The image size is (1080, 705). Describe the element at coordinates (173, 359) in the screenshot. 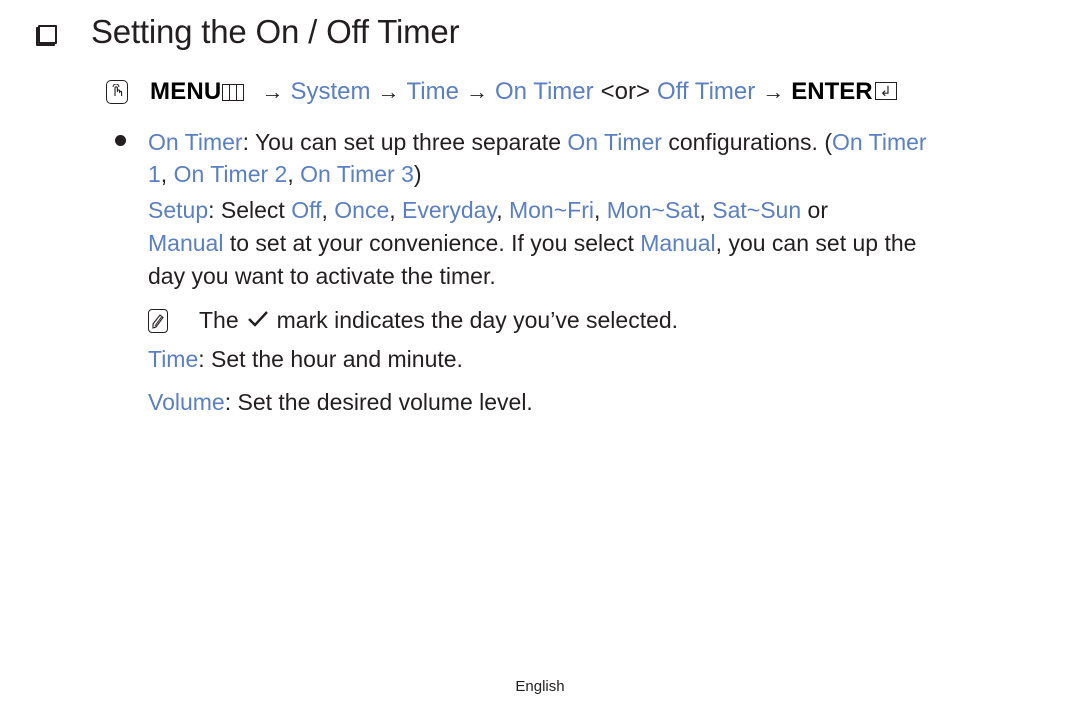

I see `term-time: Time` at that location.